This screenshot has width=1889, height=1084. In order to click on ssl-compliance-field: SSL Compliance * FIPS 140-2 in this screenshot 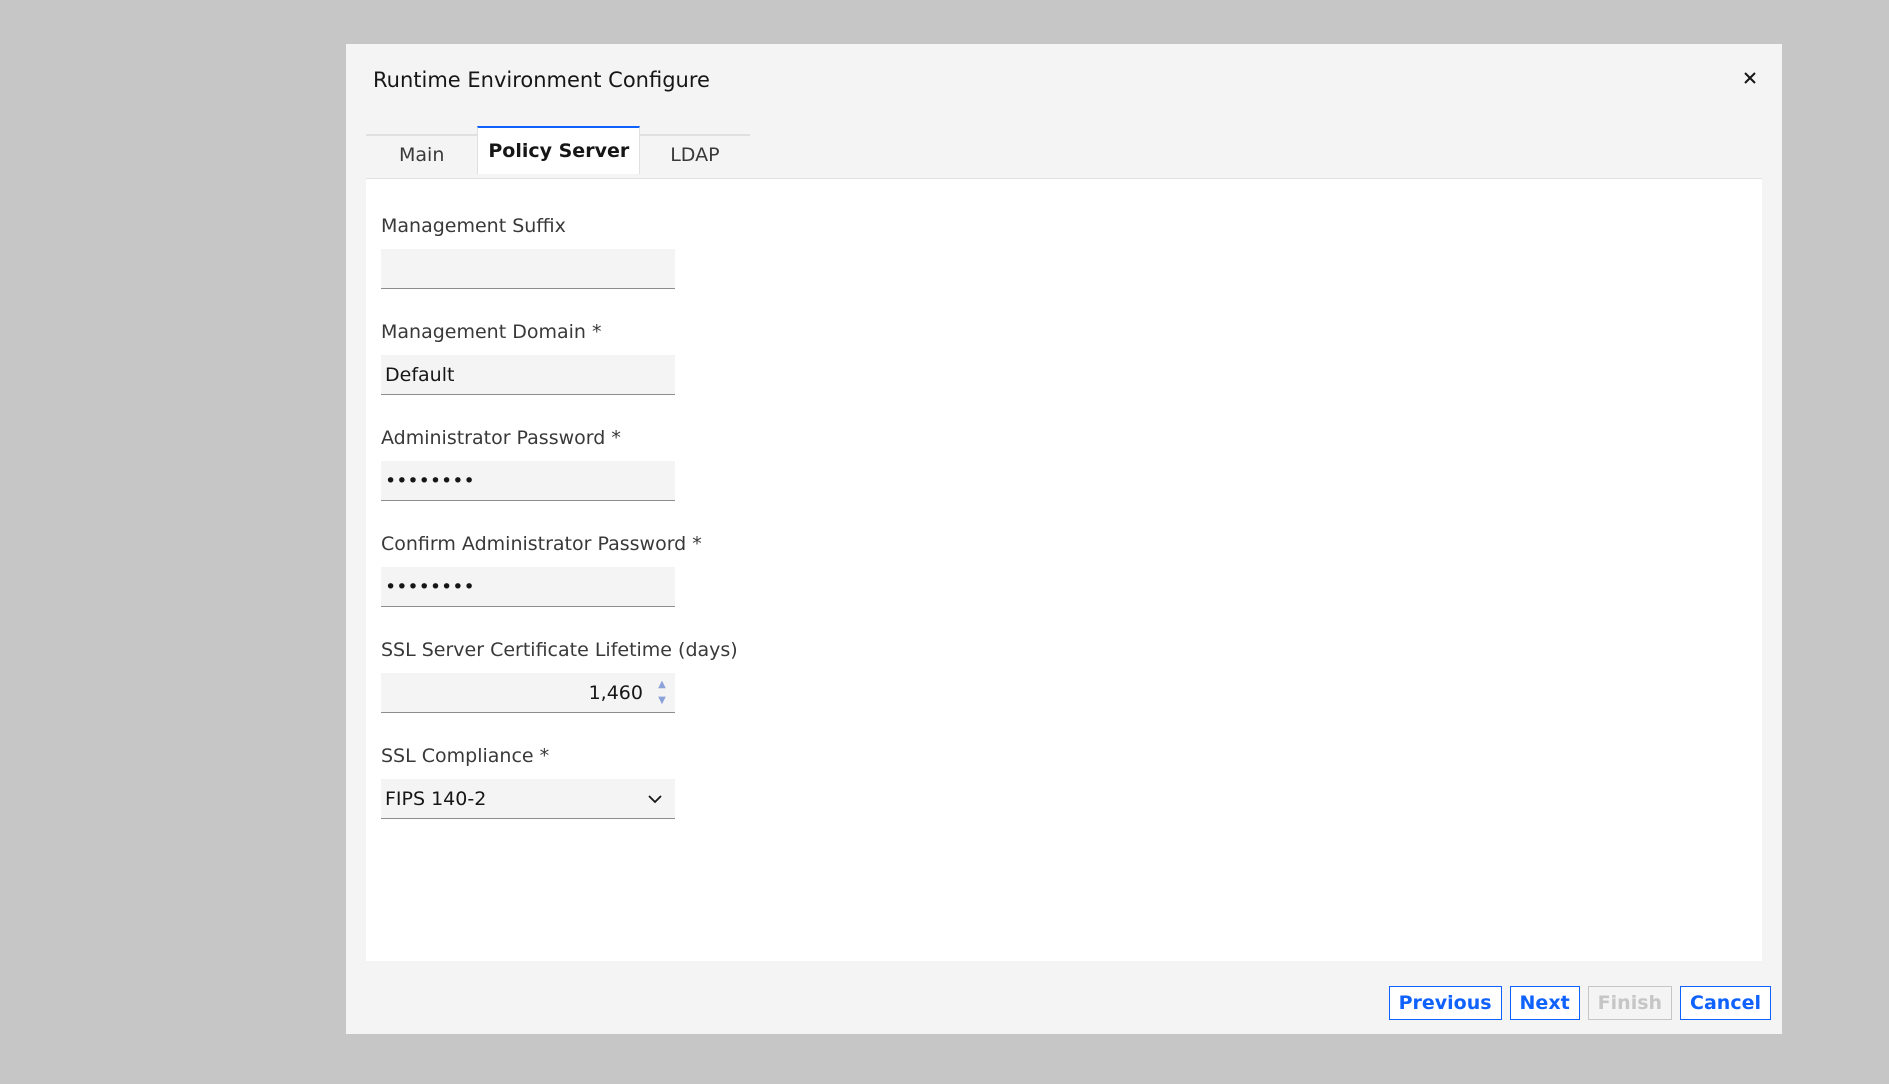, I will do `click(531, 782)`.